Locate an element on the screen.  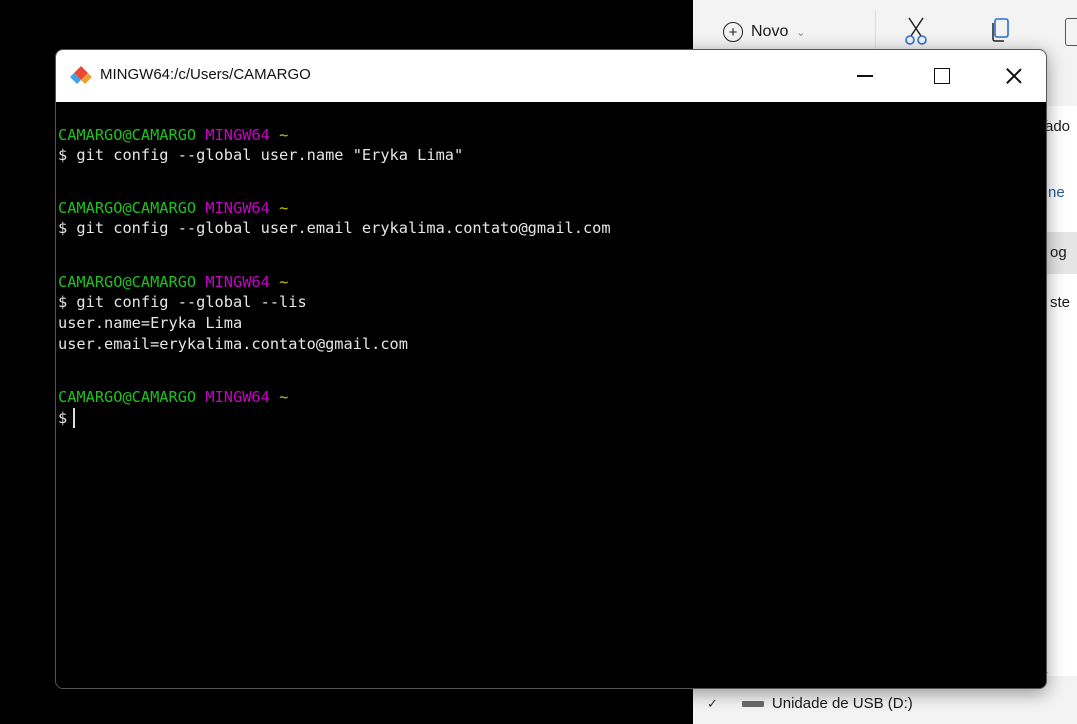
close-icon is located at coordinates (1014, 76).